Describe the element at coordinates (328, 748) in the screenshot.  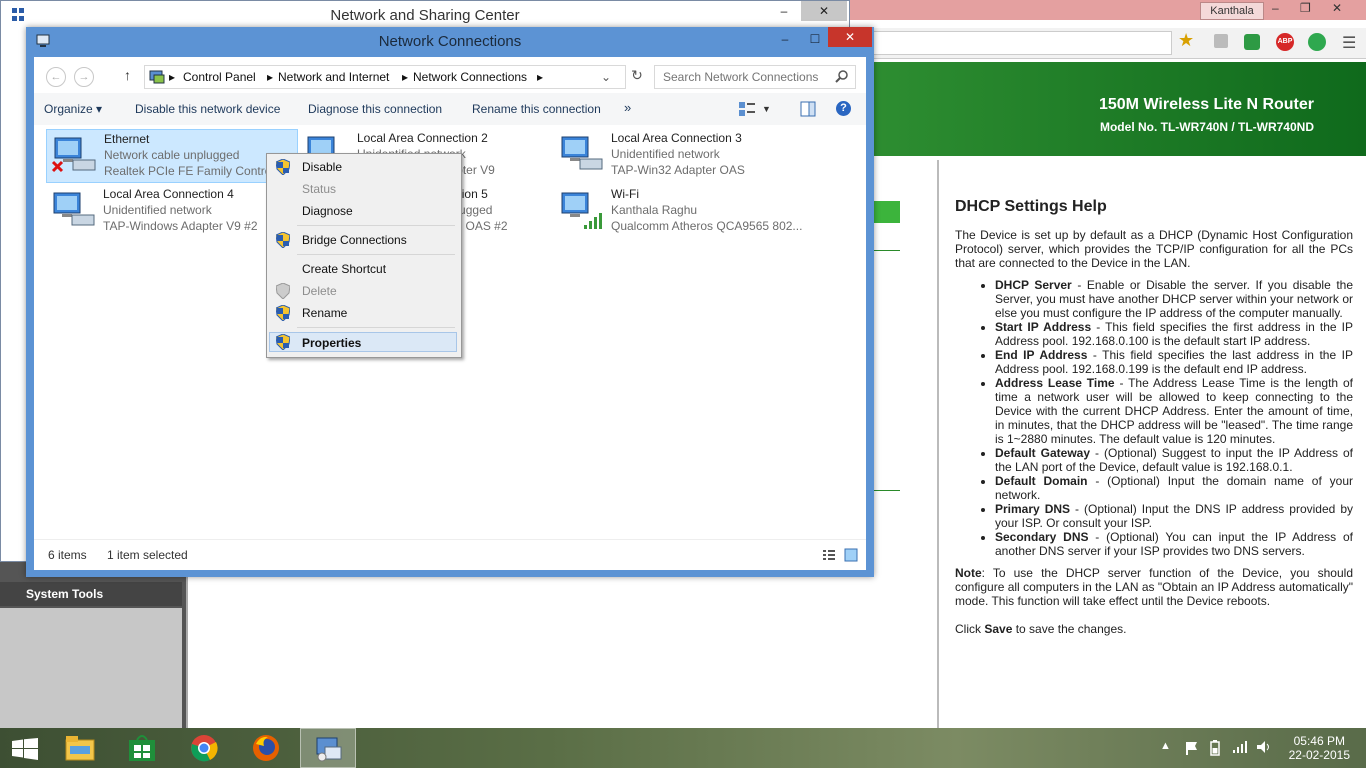
I see `network-connections-taskbar-button` at that location.